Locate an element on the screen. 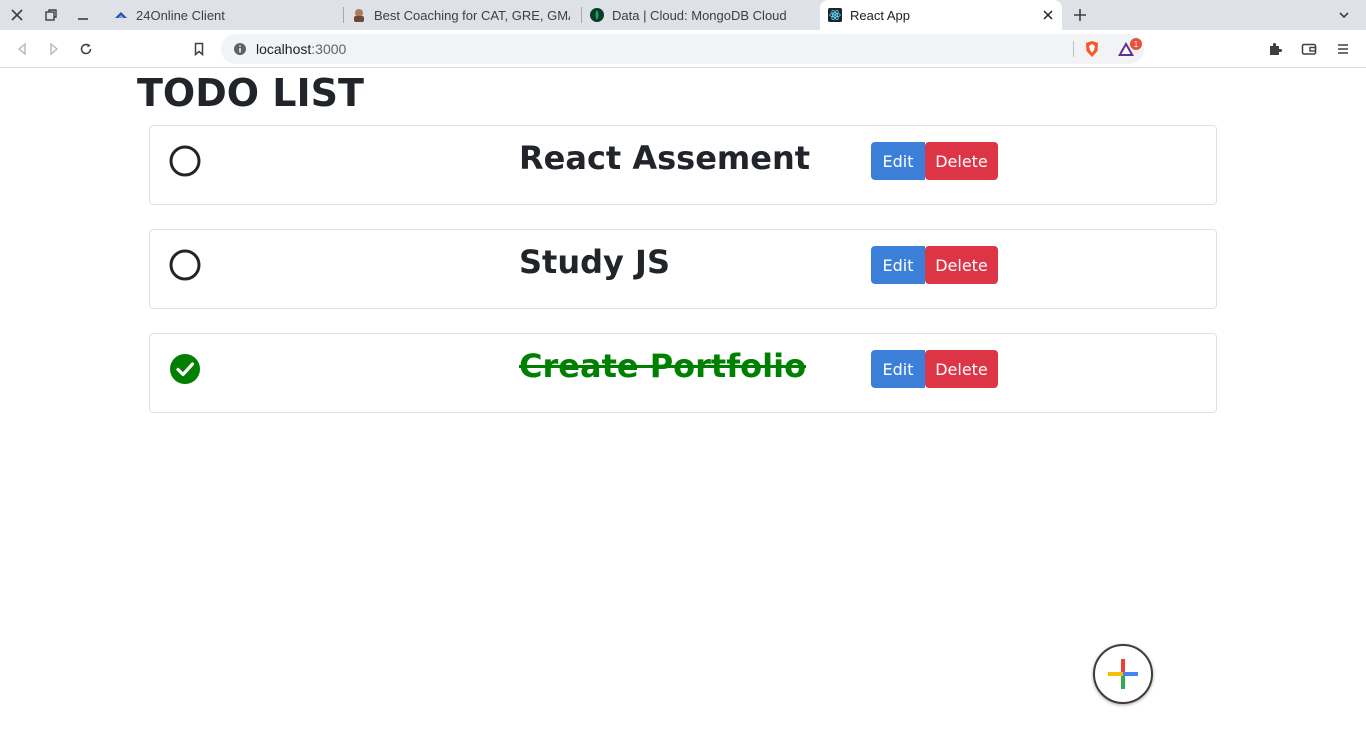 This screenshot has height=746, width=1366. tab-search-button is located at coordinates (1344, 15).